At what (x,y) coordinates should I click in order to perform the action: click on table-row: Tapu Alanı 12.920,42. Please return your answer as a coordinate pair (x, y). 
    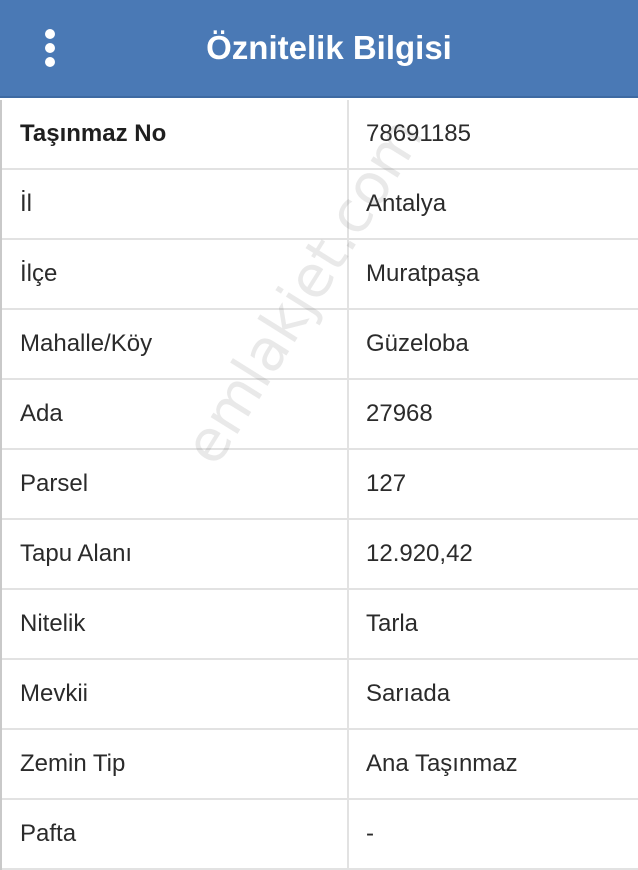
    Looking at the image, I should click on (320, 555).